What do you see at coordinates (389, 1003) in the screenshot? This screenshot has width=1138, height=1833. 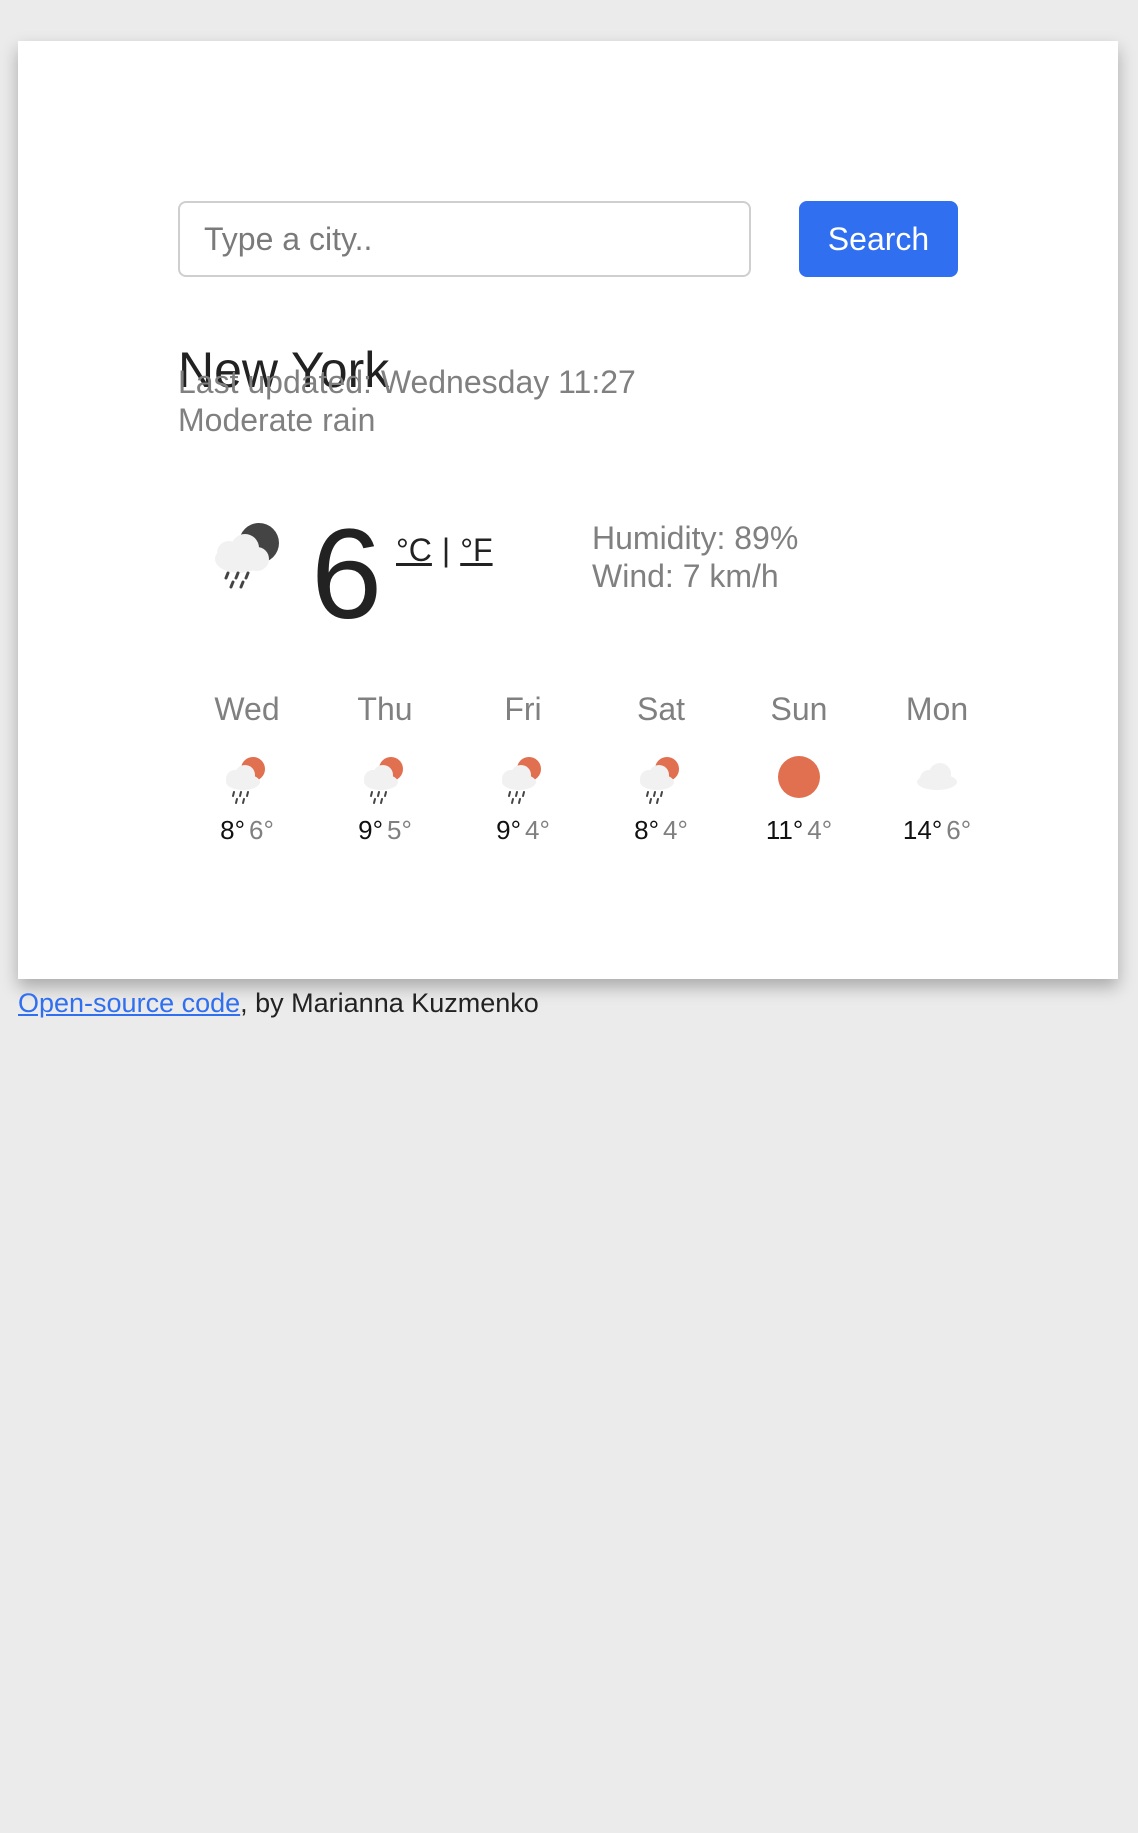 I see `author-credit: , by Marianna Kuzmenko` at bounding box center [389, 1003].